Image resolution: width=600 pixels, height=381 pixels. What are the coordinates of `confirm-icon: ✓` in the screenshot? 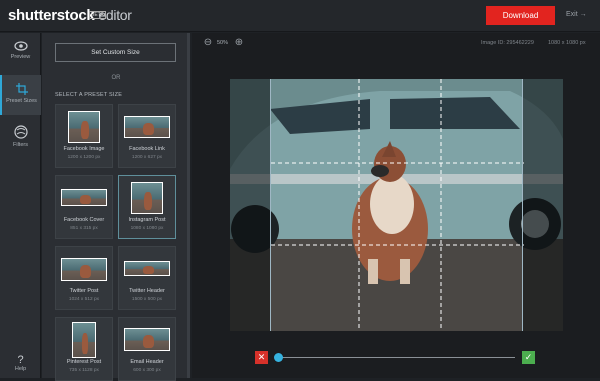 It's located at (528, 357).